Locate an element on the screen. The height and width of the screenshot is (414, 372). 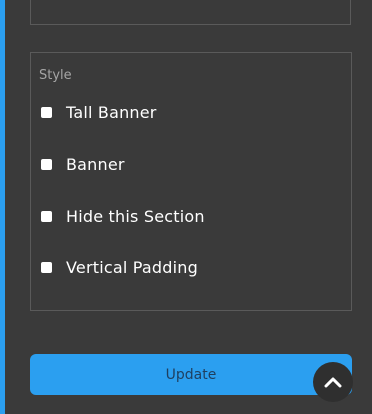
scroll-to-top-button is located at coordinates (333, 382).